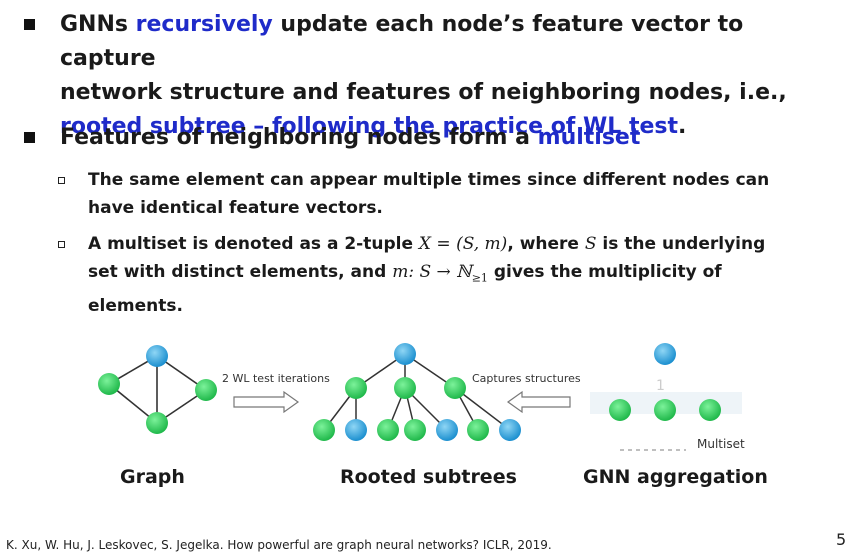  What do you see at coordinates (479, 278) in the screenshot?
I see `math-subscript: ≥1` at bounding box center [479, 278].